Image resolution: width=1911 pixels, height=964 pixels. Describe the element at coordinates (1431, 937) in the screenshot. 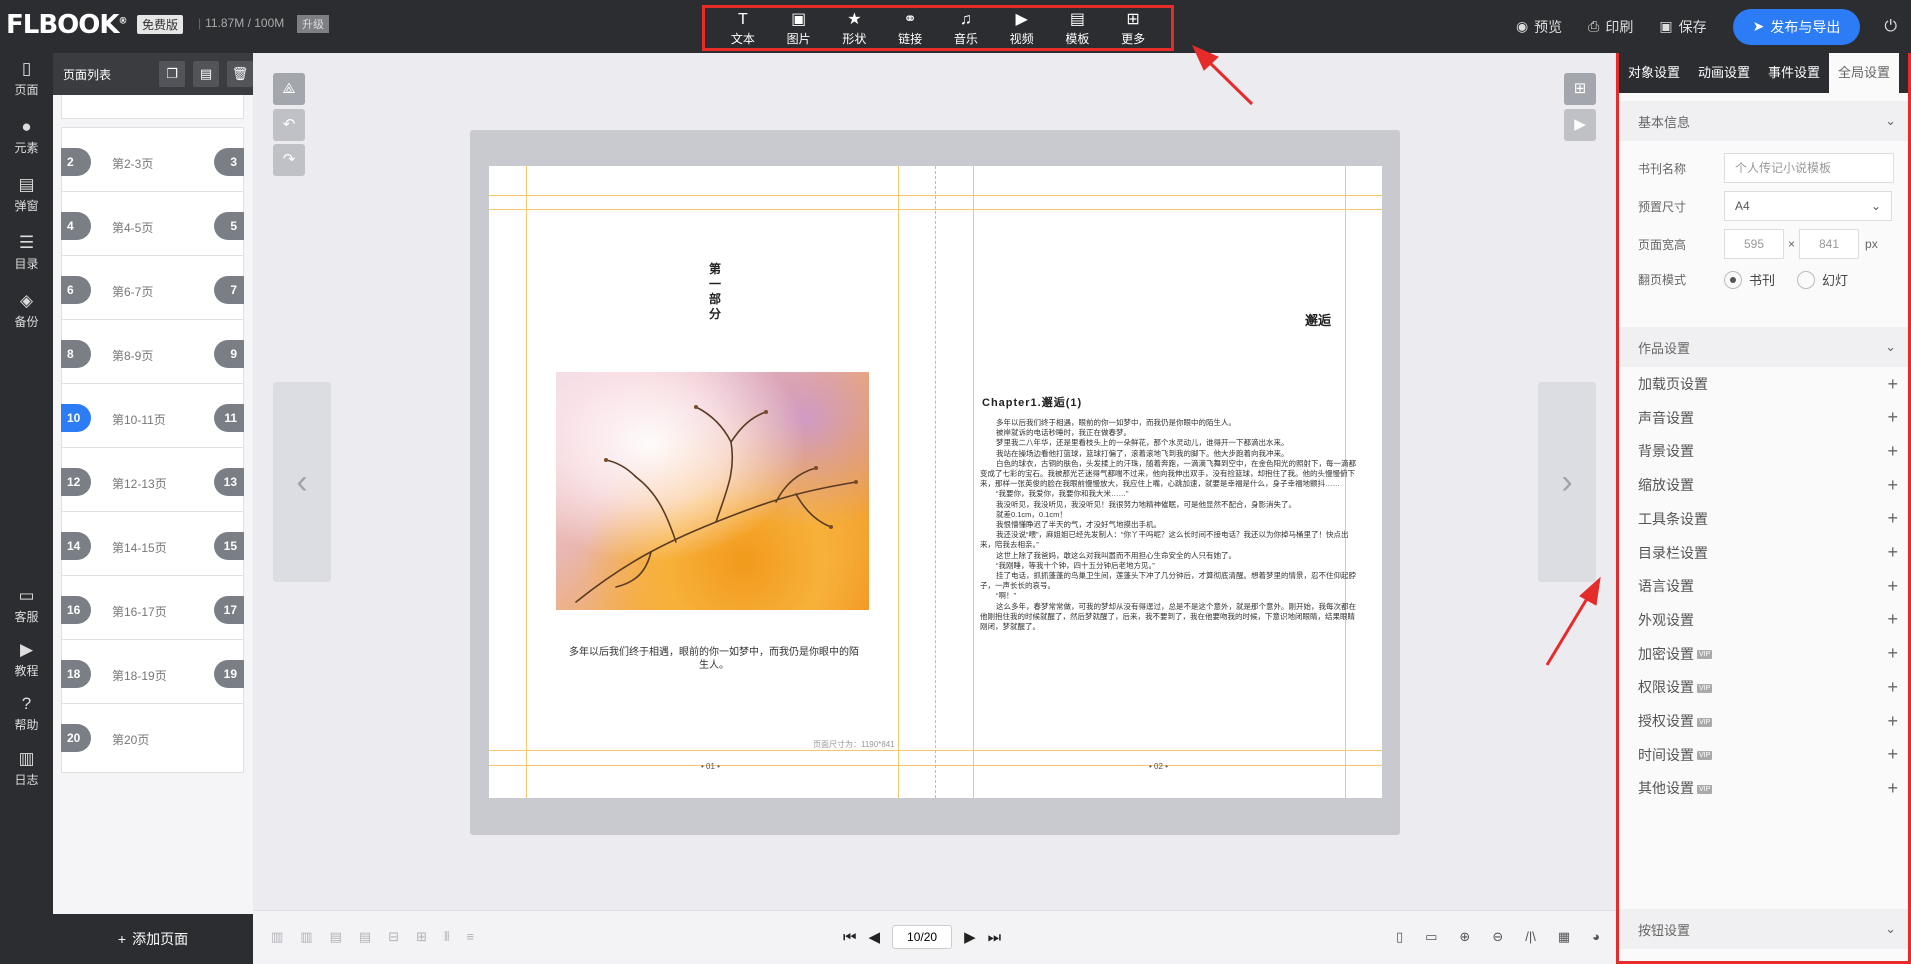

I see `fit-screen-icon: ▭` at that location.